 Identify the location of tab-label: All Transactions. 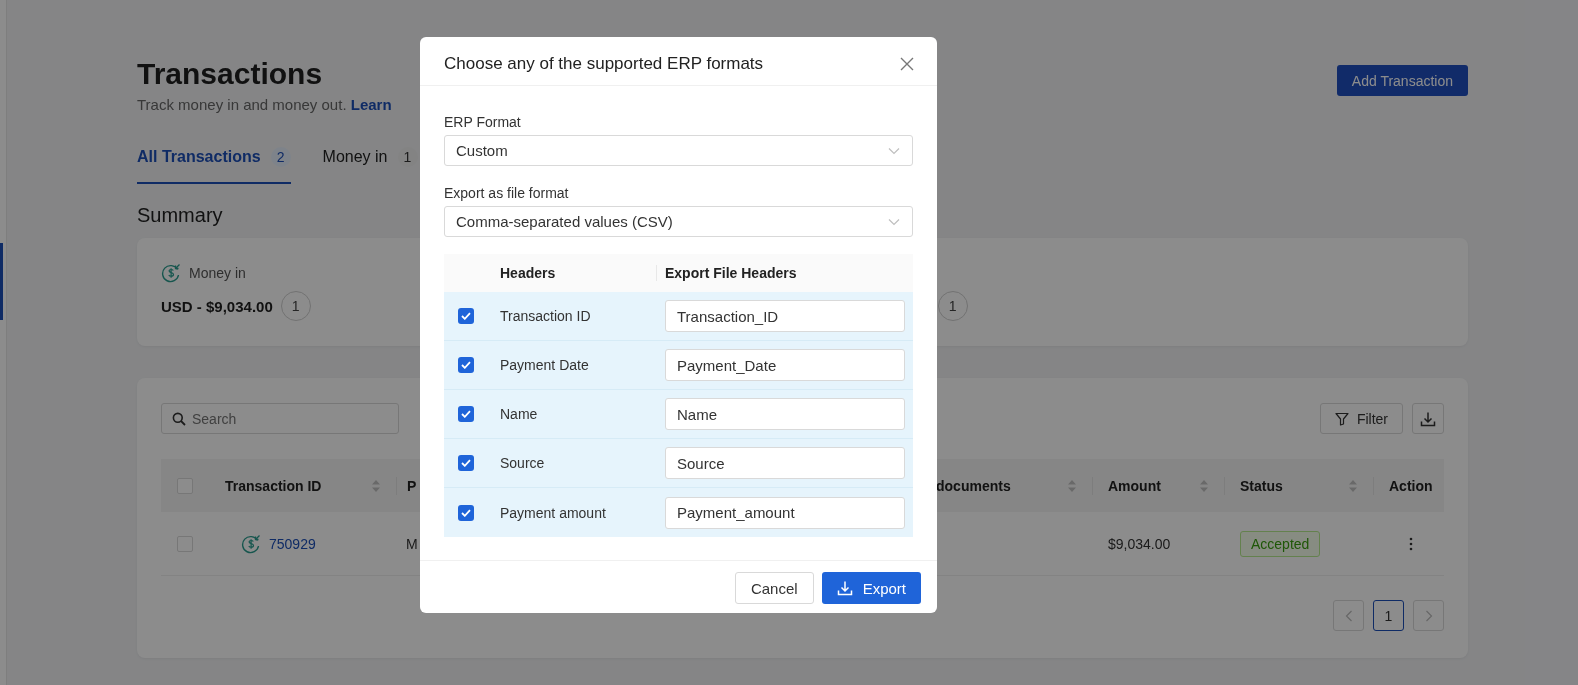
(199, 157).